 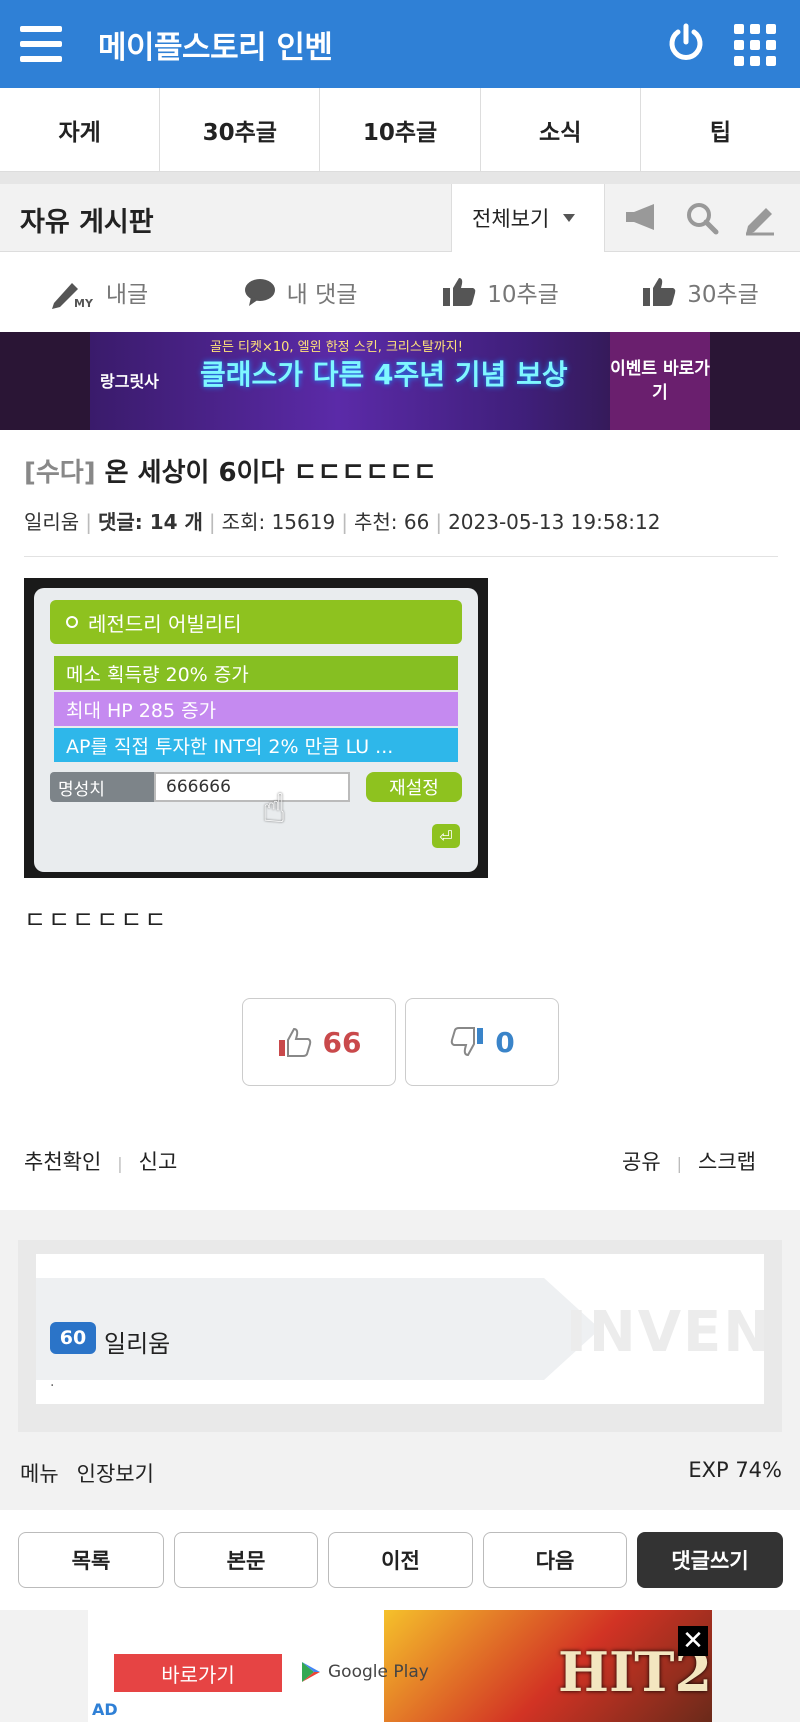 I want to click on thumbs-down-icon, so click(x=467, y=1042).